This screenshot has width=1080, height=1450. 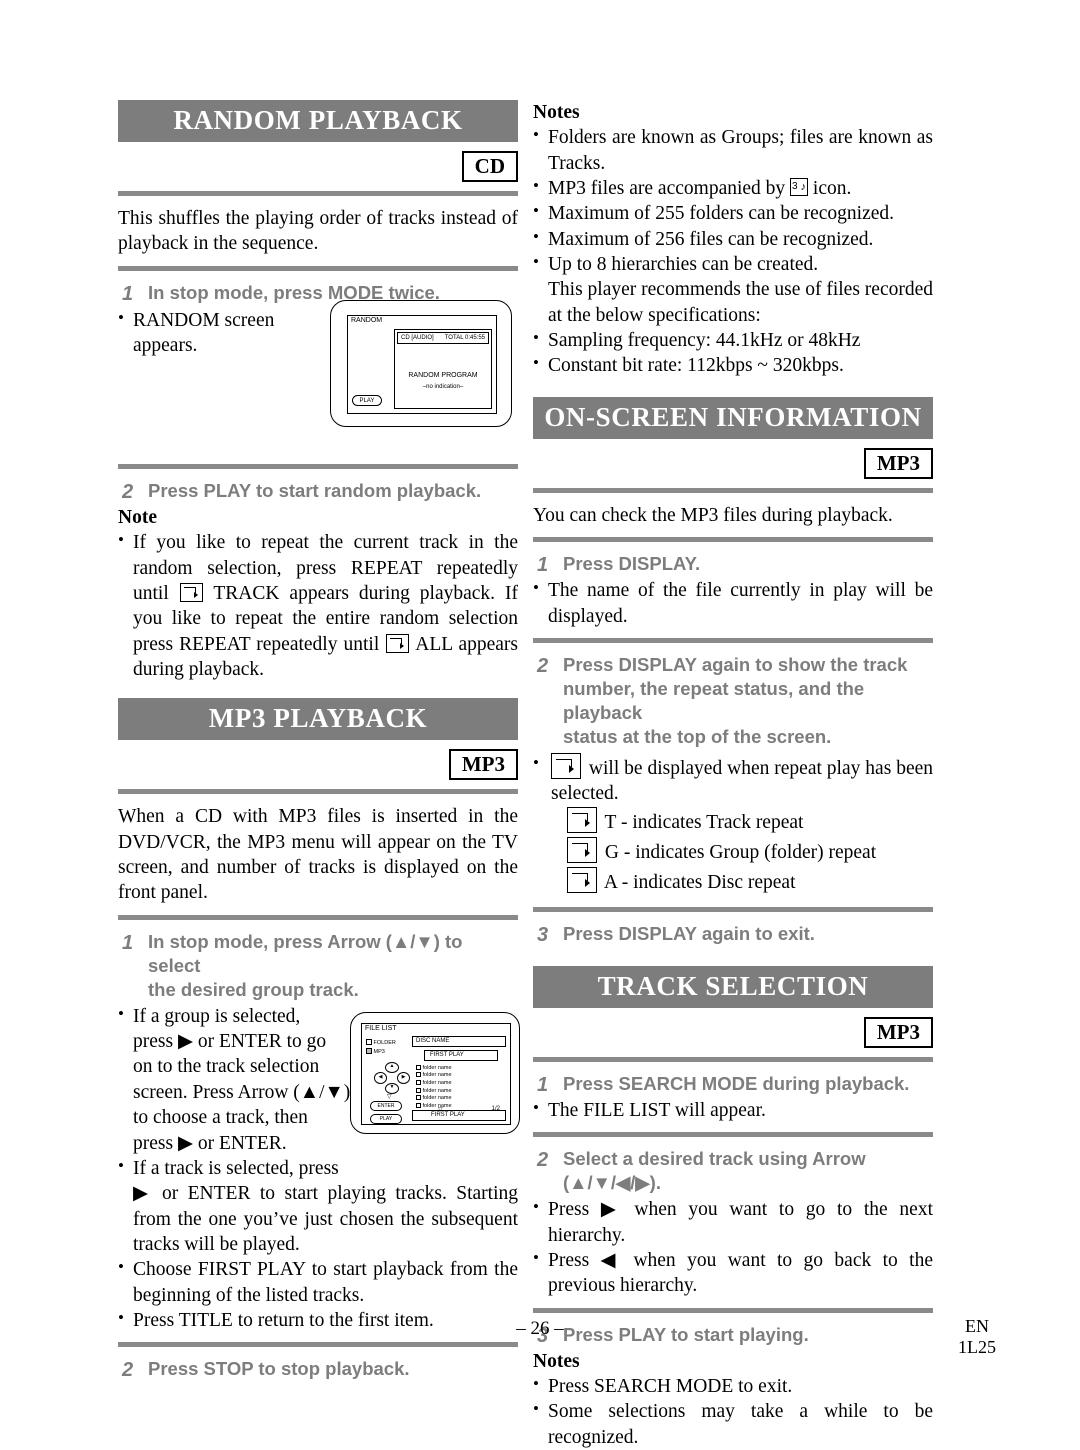 What do you see at coordinates (443, 375) in the screenshot?
I see `random-program-label: RANDOM PROGRAM` at bounding box center [443, 375].